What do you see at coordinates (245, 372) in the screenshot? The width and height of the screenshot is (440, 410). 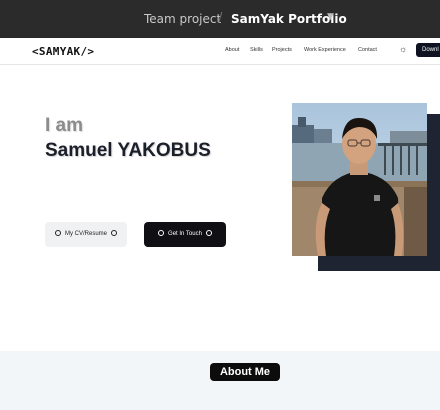 I see `about-me-heading: About Me` at bounding box center [245, 372].